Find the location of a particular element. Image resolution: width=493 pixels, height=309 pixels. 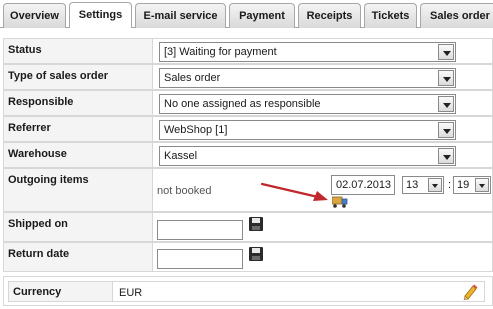

currency-value: EUR is located at coordinates (131, 293).